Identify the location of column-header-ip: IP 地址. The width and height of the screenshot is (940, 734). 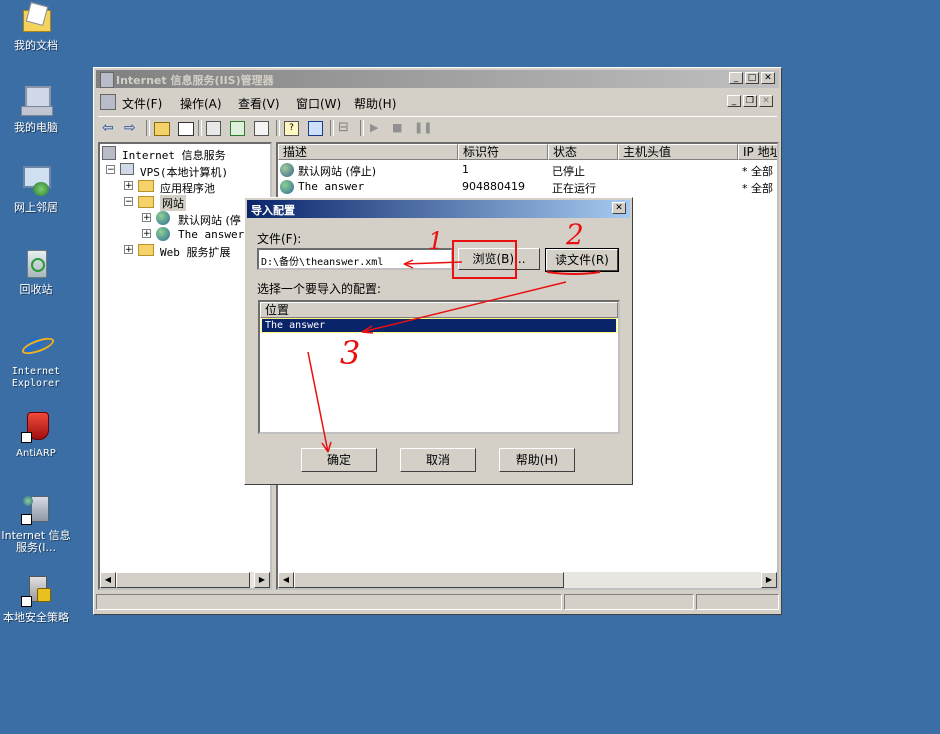
(757, 152).